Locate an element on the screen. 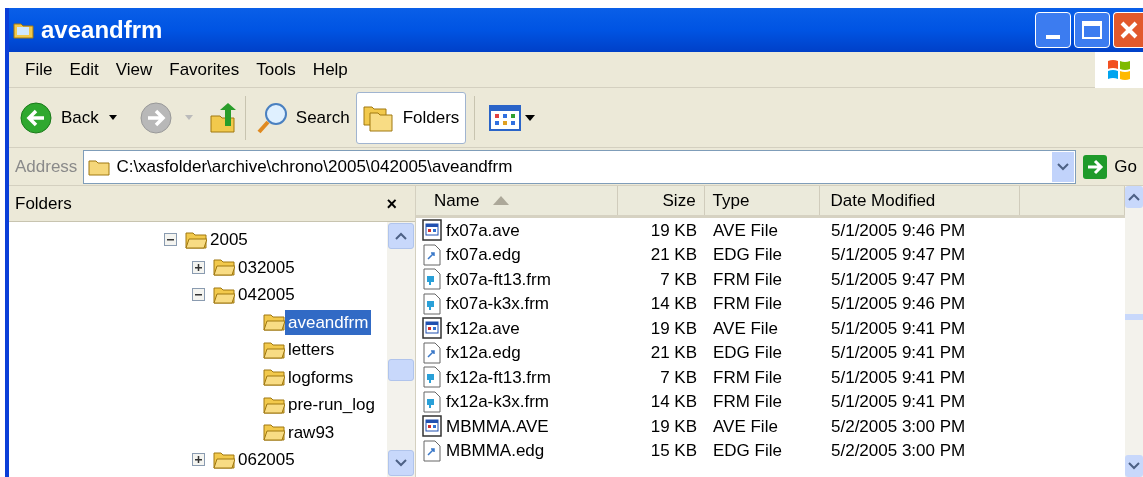  tree-item: letters is located at coordinates (311, 350).